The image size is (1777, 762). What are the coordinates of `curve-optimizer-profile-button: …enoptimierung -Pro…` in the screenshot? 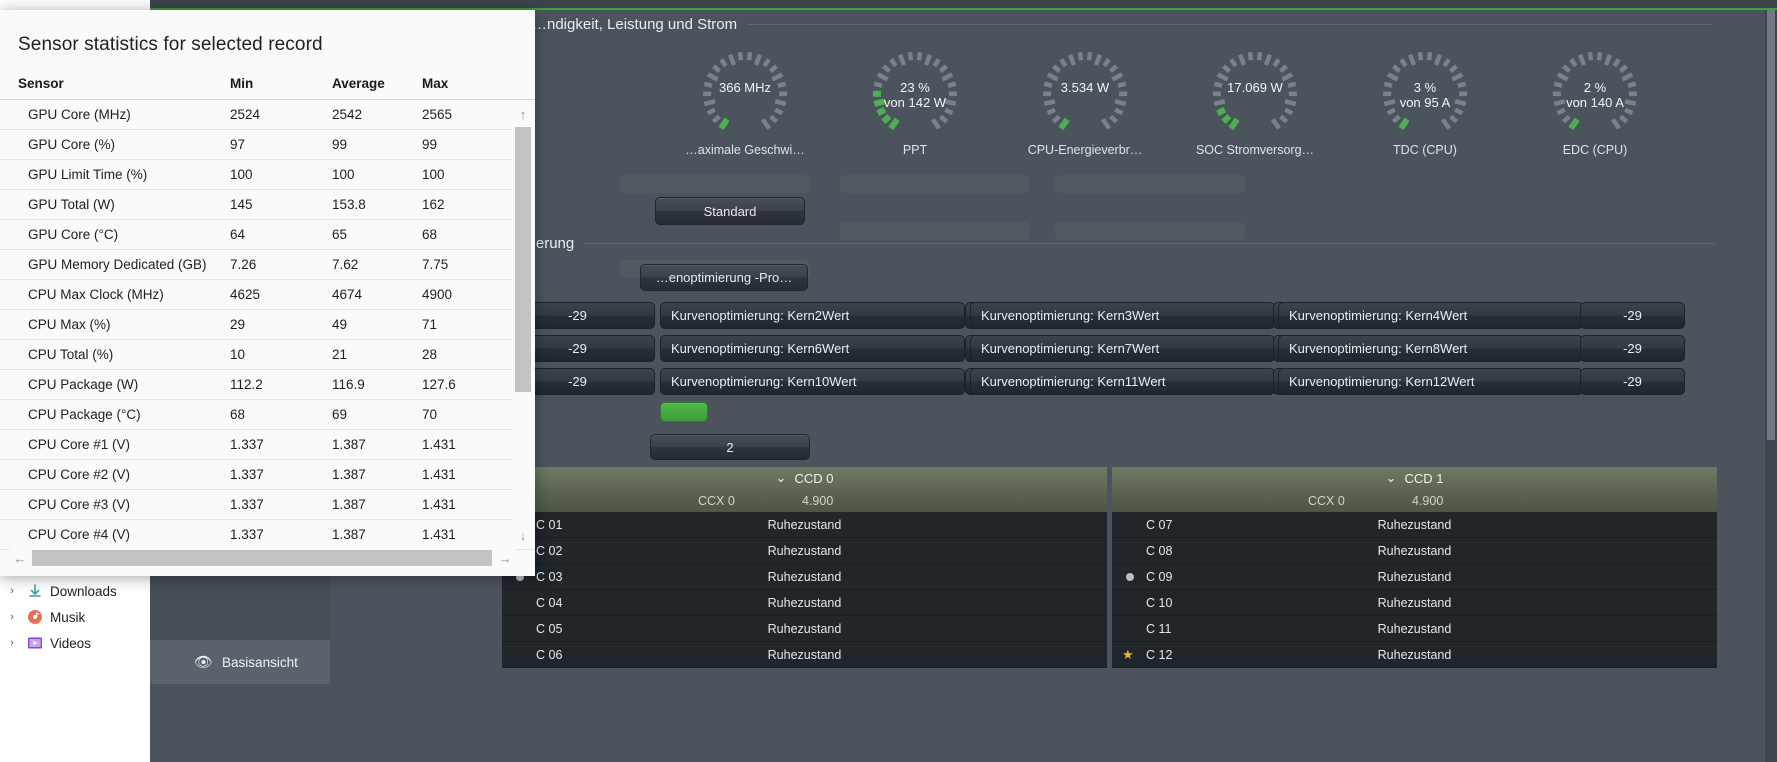 It's located at (724, 277).